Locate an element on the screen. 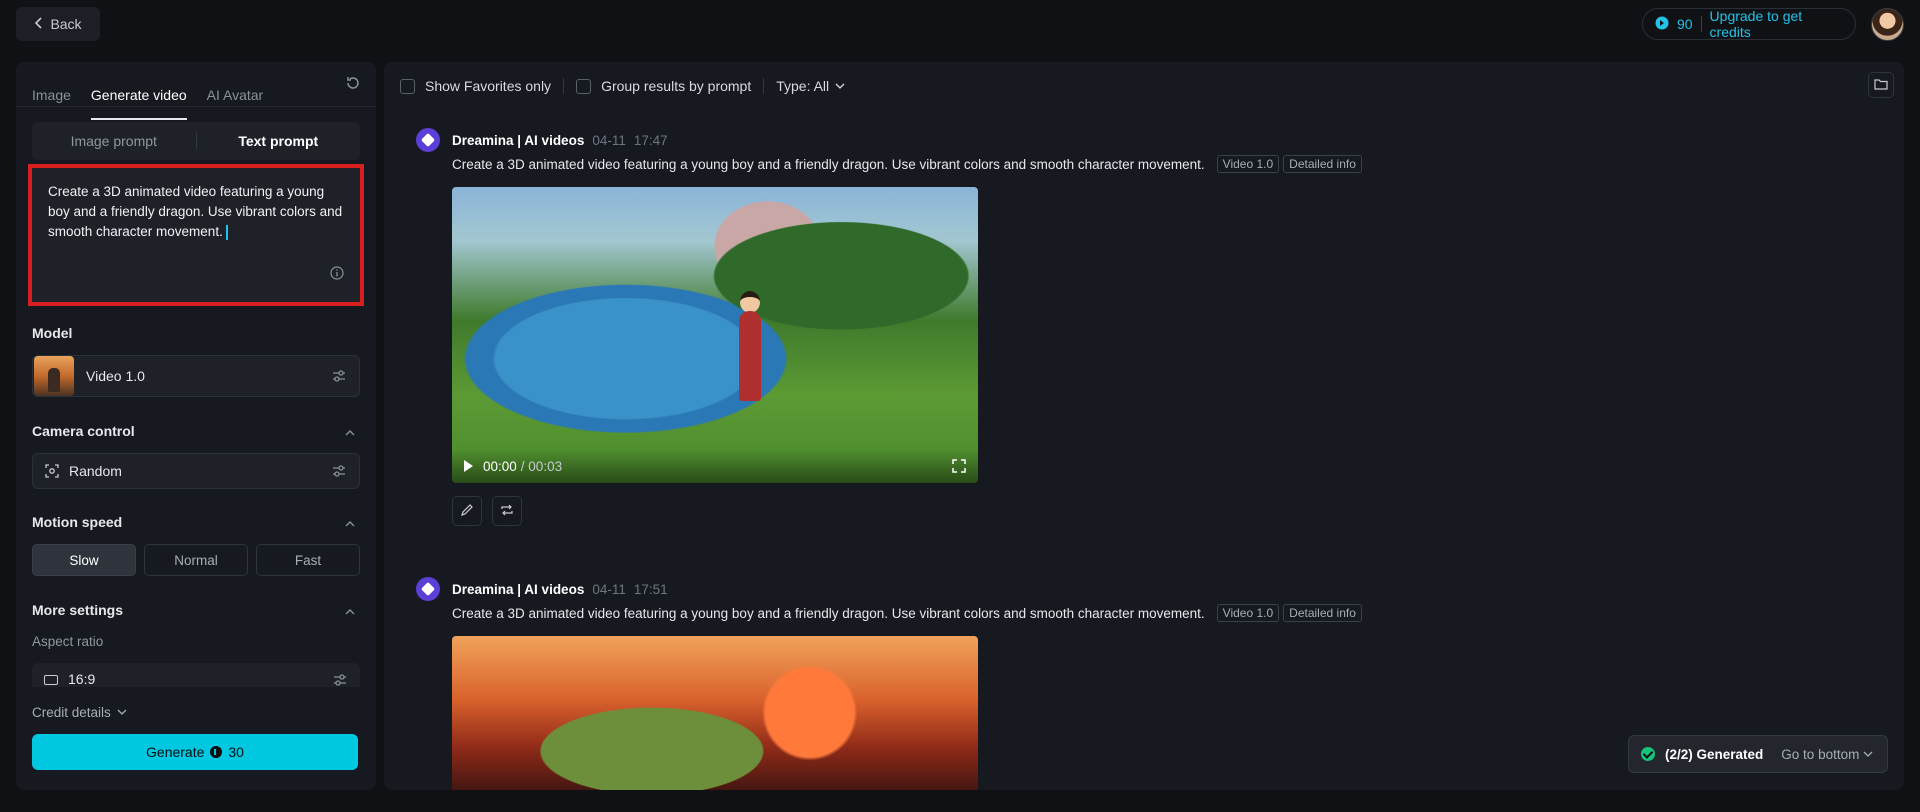 The image size is (1920, 812). group-filter: Group results by prompt is located at coordinates (663, 86).